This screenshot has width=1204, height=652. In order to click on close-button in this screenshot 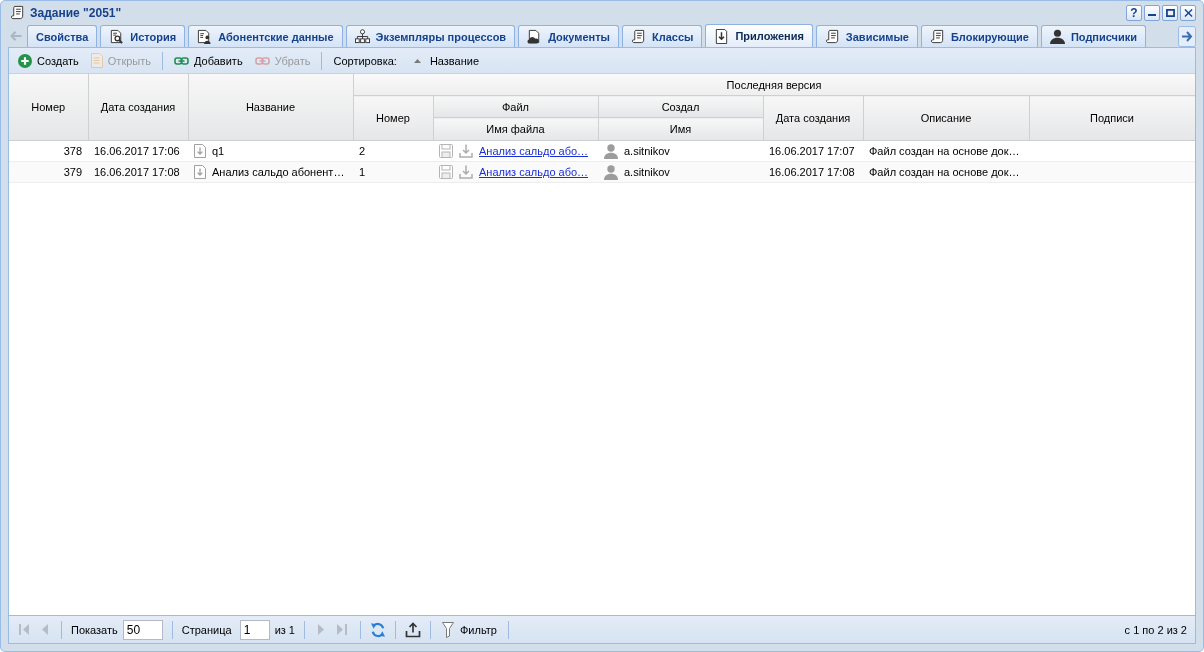, I will do `click(1188, 12)`.